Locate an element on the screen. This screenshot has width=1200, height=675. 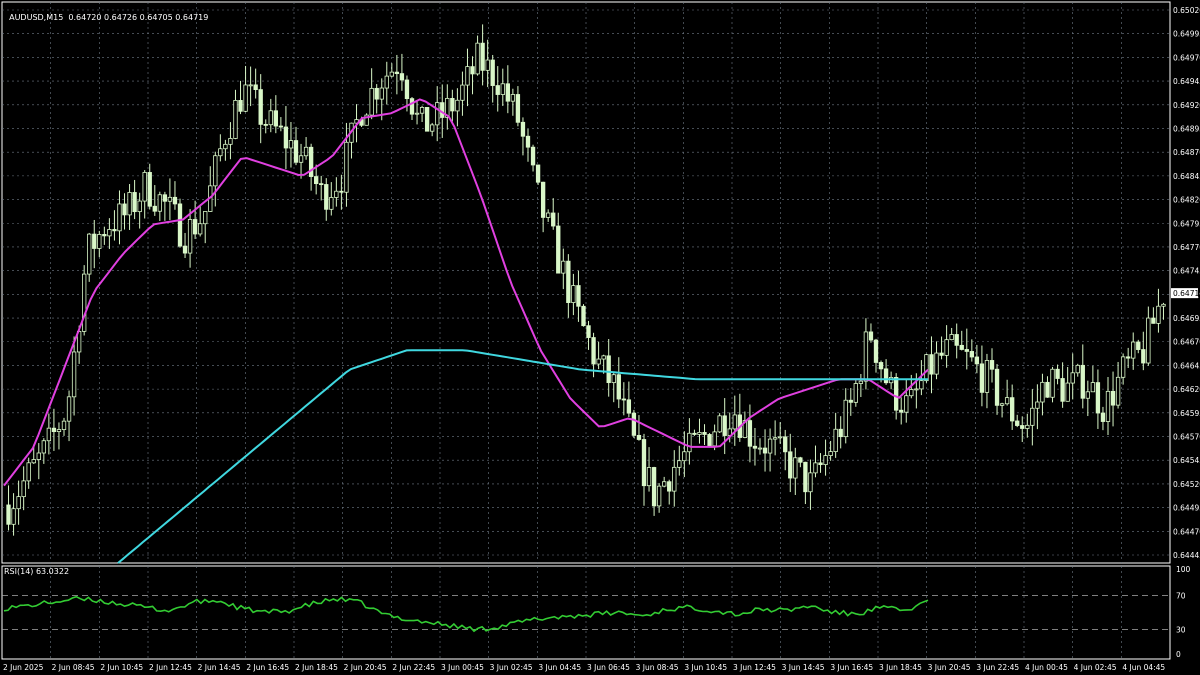
rsi-axis-label: 30 is located at coordinates (1181, 630).